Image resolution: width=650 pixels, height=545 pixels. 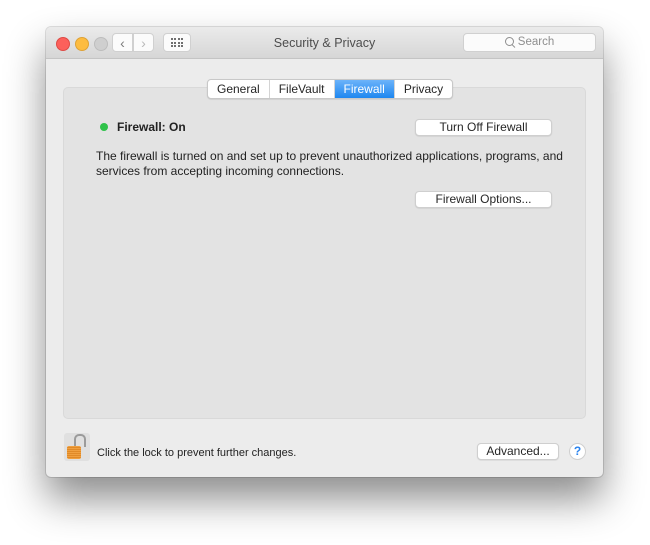 What do you see at coordinates (509, 41) in the screenshot?
I see `search-icon` at bounding box center [509, 41].